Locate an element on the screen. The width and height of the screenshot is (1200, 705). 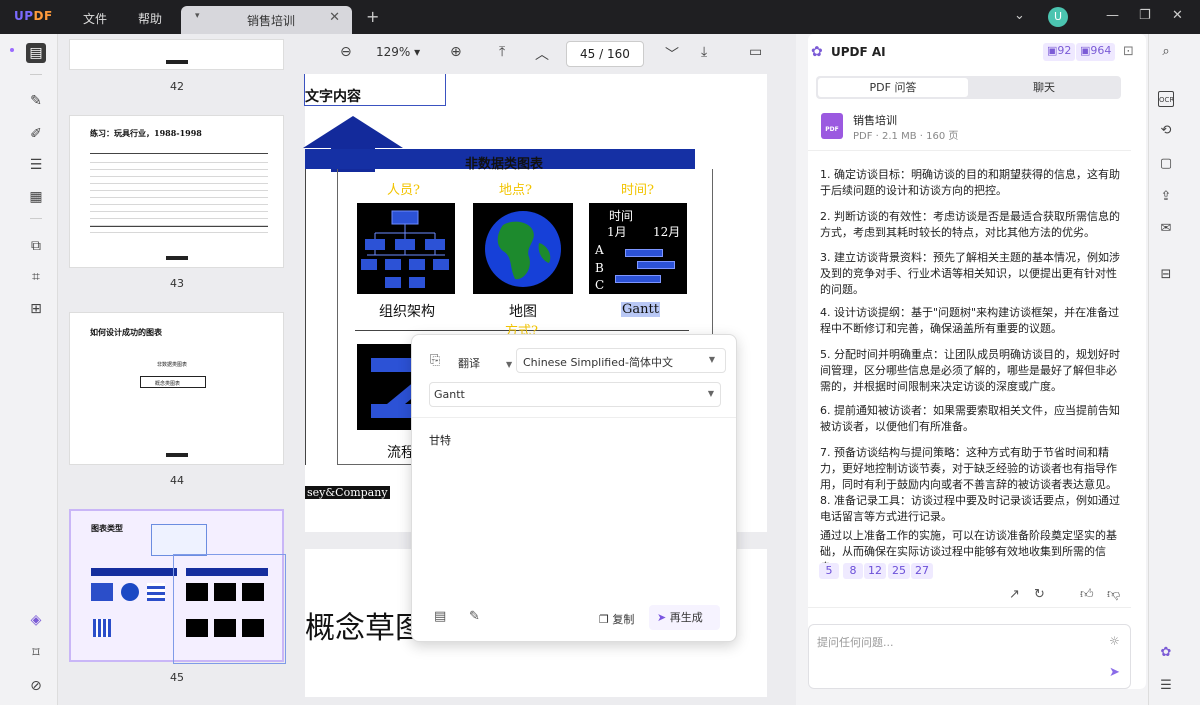
question-when: 时间? is located at coordinates (637, 190).